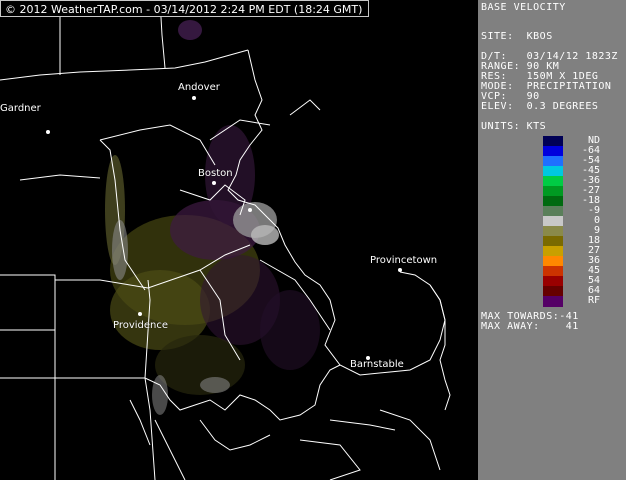 The width and height of the screenshot is (626, 480). Describe the element at coordinates (214, 183) in the screenshot. I see `city-marker-boston` at that location.